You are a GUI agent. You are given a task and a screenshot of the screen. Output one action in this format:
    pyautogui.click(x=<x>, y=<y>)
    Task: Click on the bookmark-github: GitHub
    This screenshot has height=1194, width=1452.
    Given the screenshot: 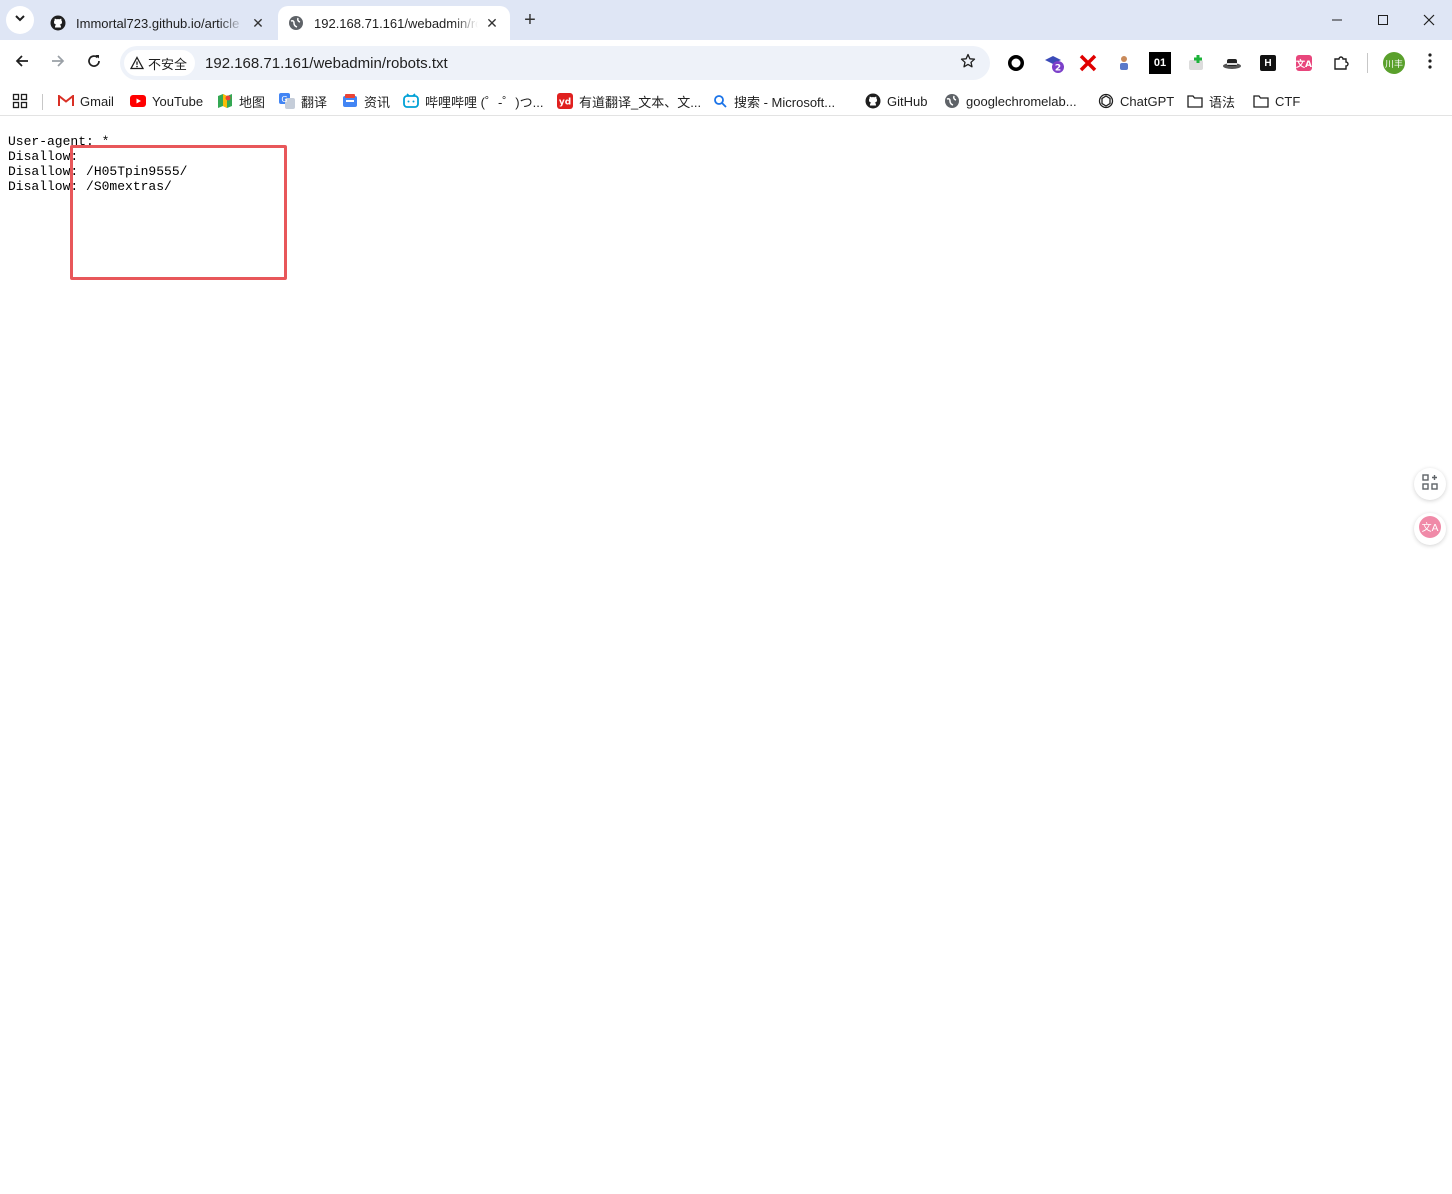 What is the action you would take?
    pyautogui.click(x=896, y=101)
    